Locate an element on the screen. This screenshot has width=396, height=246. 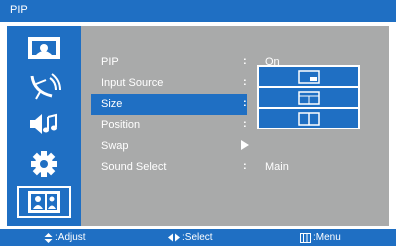
menu-hint-label: :Menu is located at coordinates (327, 237).